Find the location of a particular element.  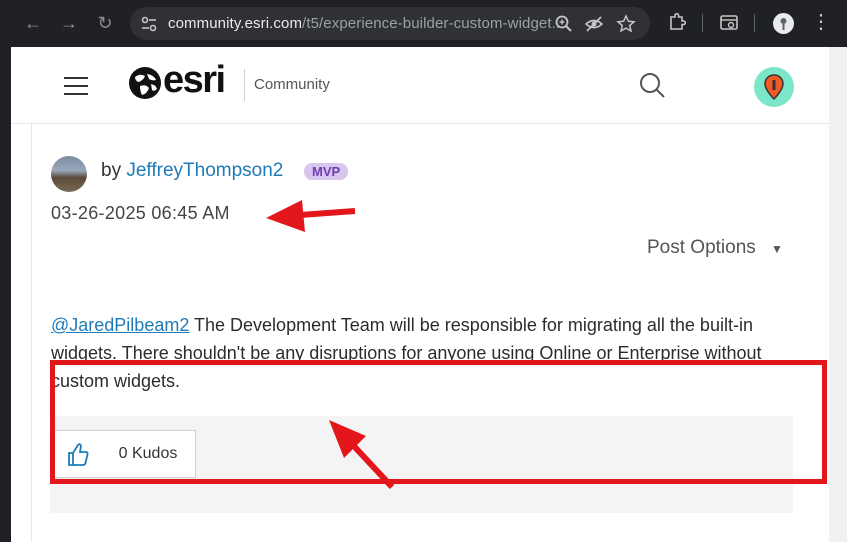

annotation-arrow-date is located at coordinates (311, 216).